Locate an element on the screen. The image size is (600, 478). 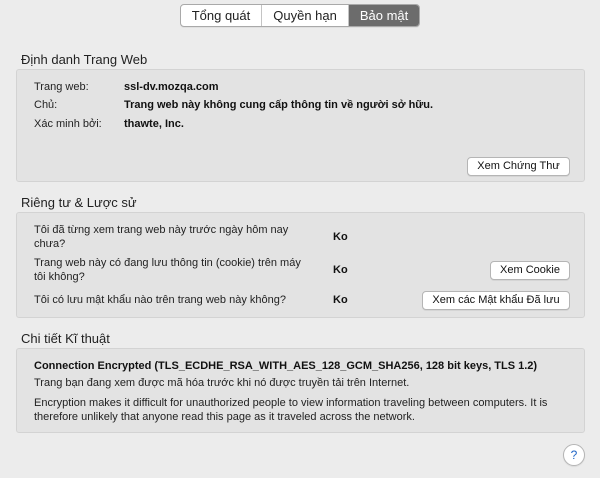
view-saved-passwords-button: Xem các Mật khẩu Đã lưu is located at coordinates (496, 300).